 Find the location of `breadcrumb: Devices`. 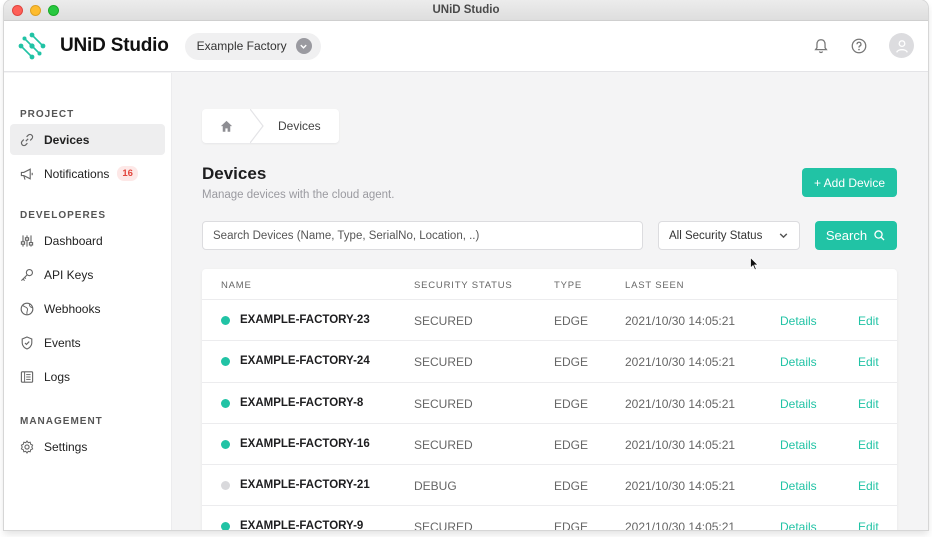

breadcrumb: Devices is located at coordinates (270, 126).